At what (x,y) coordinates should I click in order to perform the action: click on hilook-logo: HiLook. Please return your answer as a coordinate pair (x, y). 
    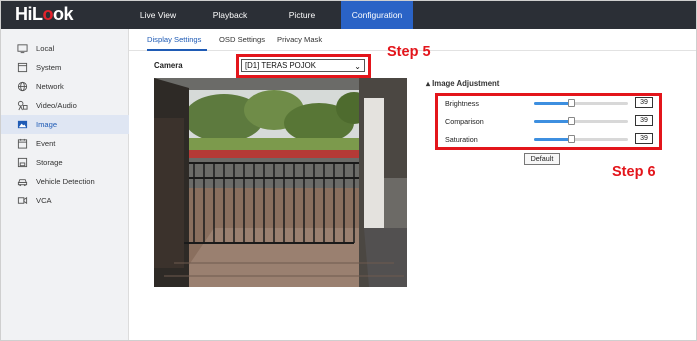
    Looking at the image, I should click on (44, 14).